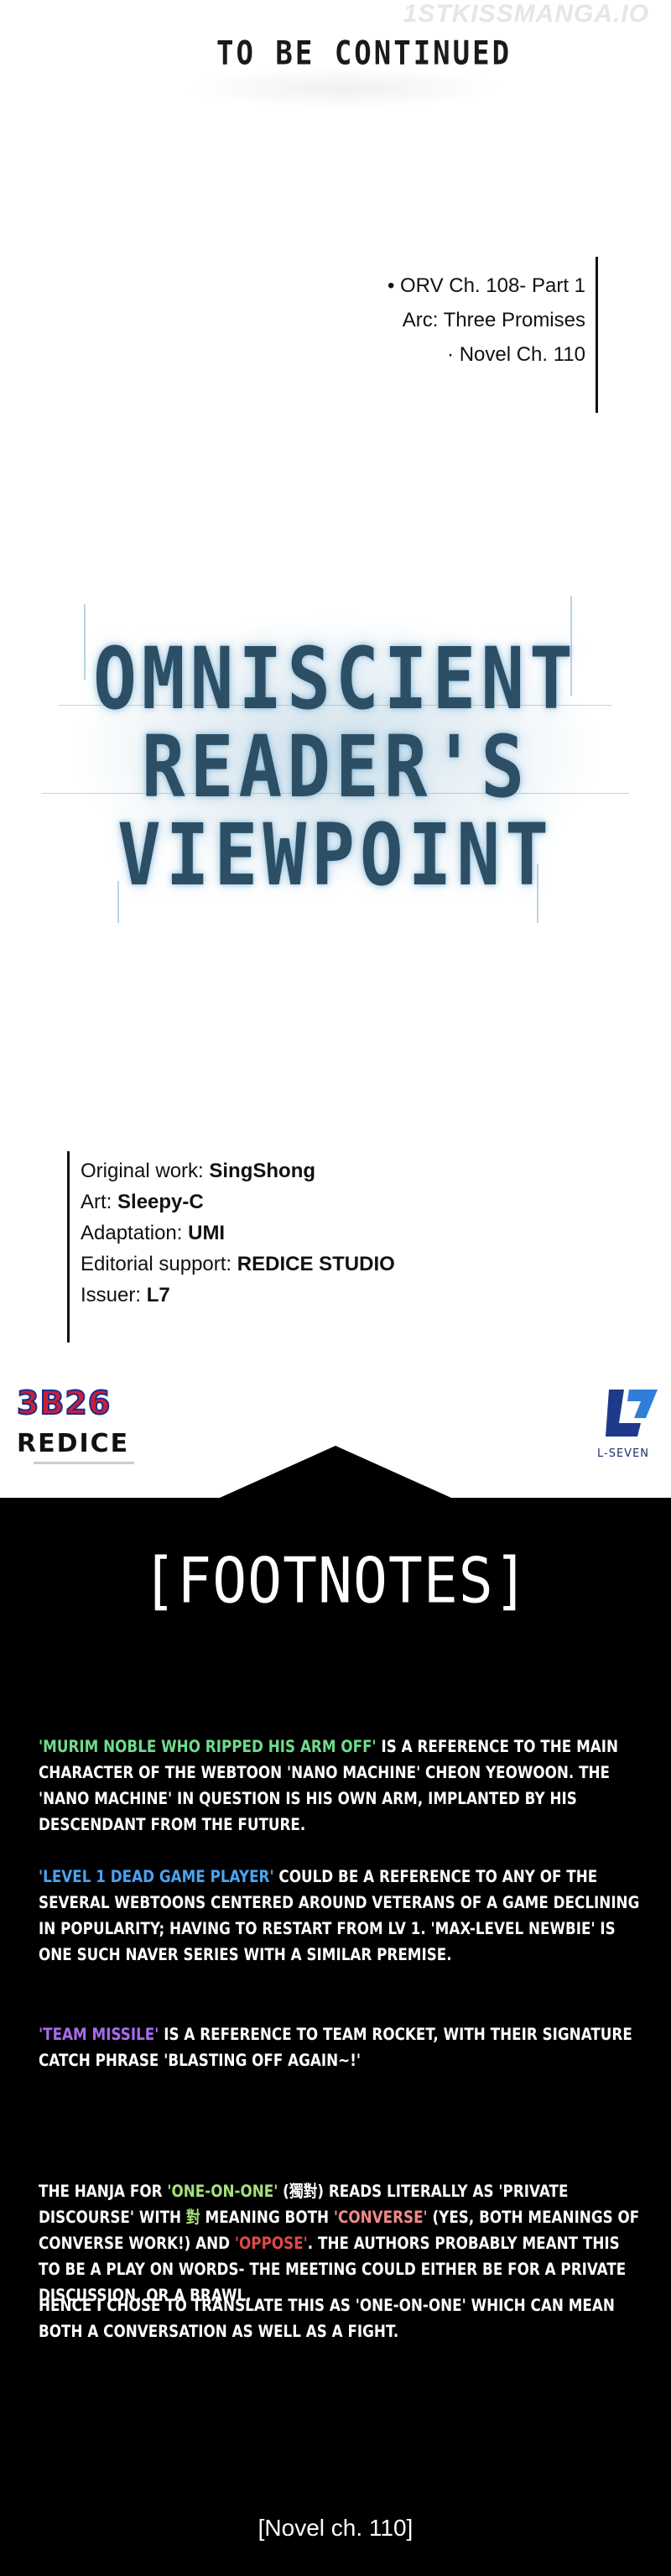 The width and height of the screenshot is (671, 2576). What do you see at coordinates (99, 2034) in the screenshot?
I see `footnote-highlight: 'TEAM MISSILE'` at bounding box center [99, 2034].